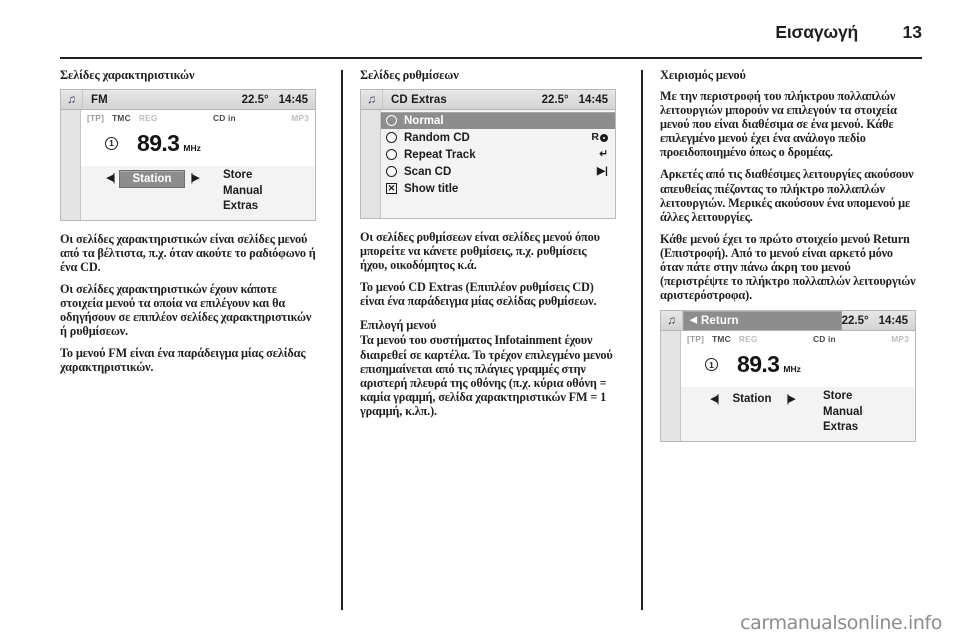  Describe the element at coordinates (694, 319) in the screenshot. I see `back-arrow-icon: ◀` at that location.